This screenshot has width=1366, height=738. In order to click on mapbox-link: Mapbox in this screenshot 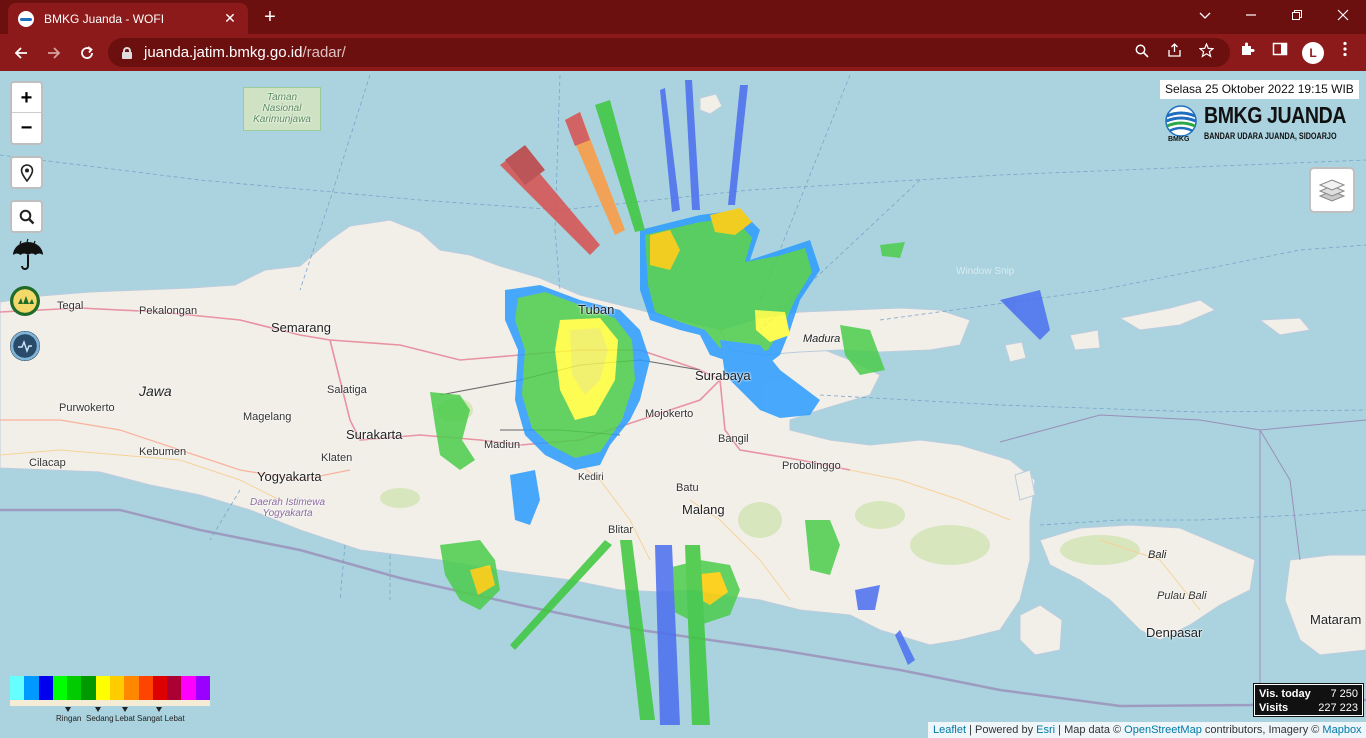, I will do `click(1341, 730)`.